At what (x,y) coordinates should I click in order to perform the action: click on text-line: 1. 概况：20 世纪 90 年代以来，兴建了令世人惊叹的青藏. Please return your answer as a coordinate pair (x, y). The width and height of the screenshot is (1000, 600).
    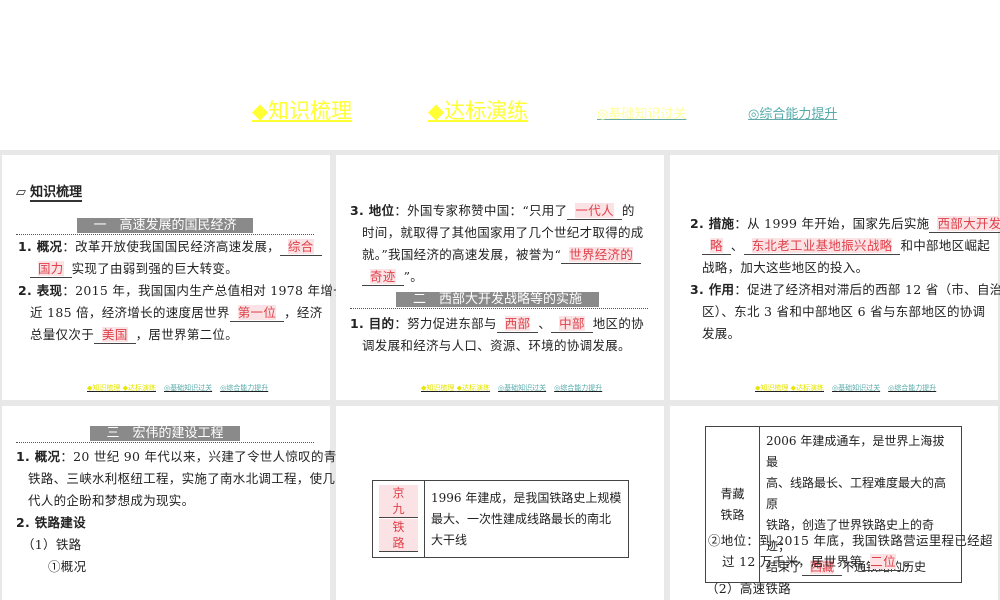
    Looking at the image, I should click on (183, 456).